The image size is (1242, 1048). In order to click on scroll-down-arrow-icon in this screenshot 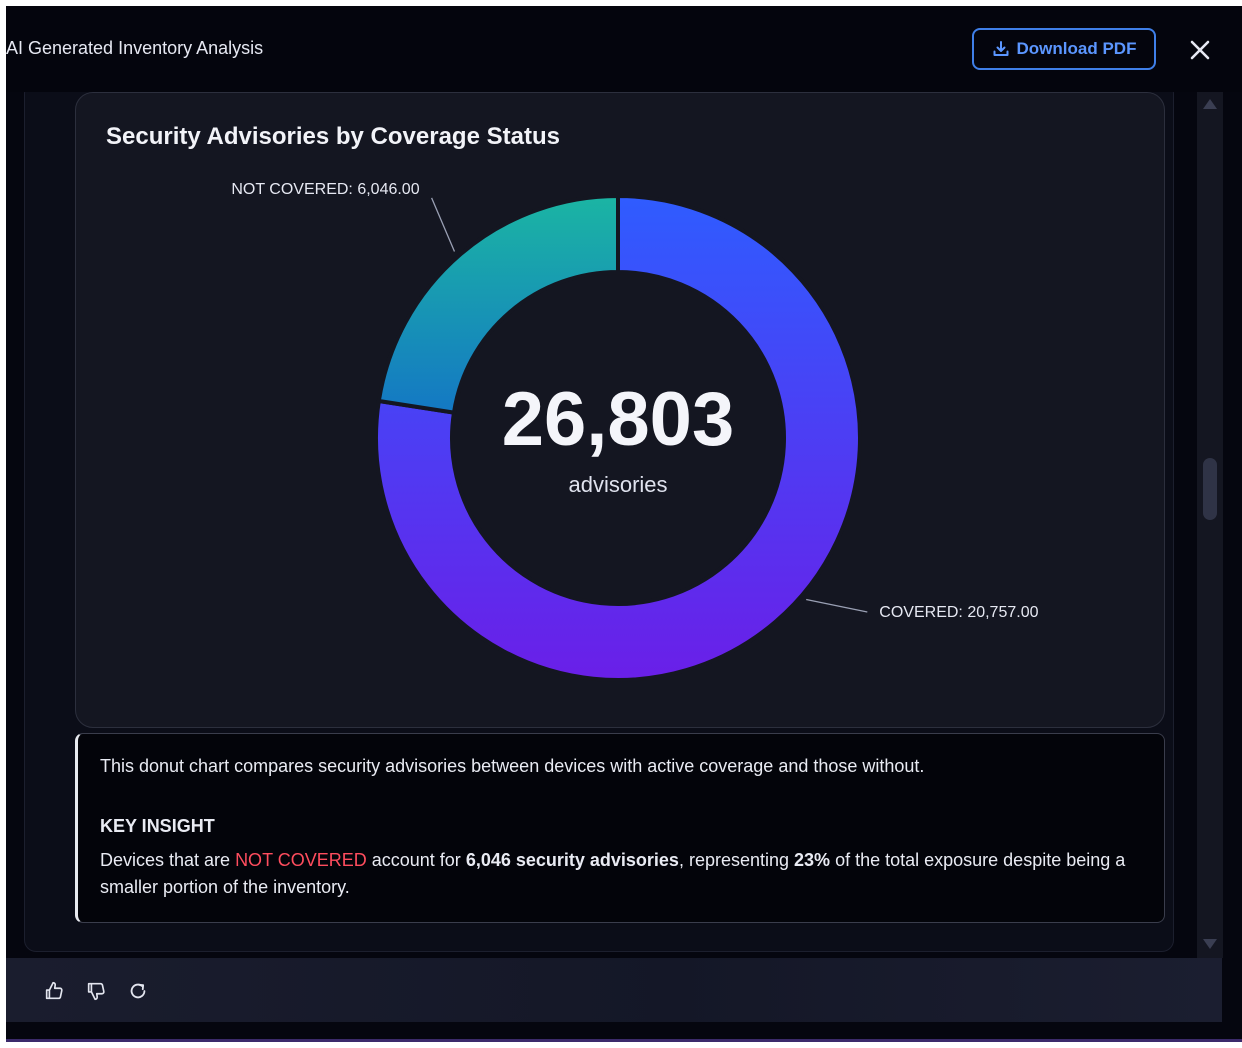, I will do `click(1210, 944)`.